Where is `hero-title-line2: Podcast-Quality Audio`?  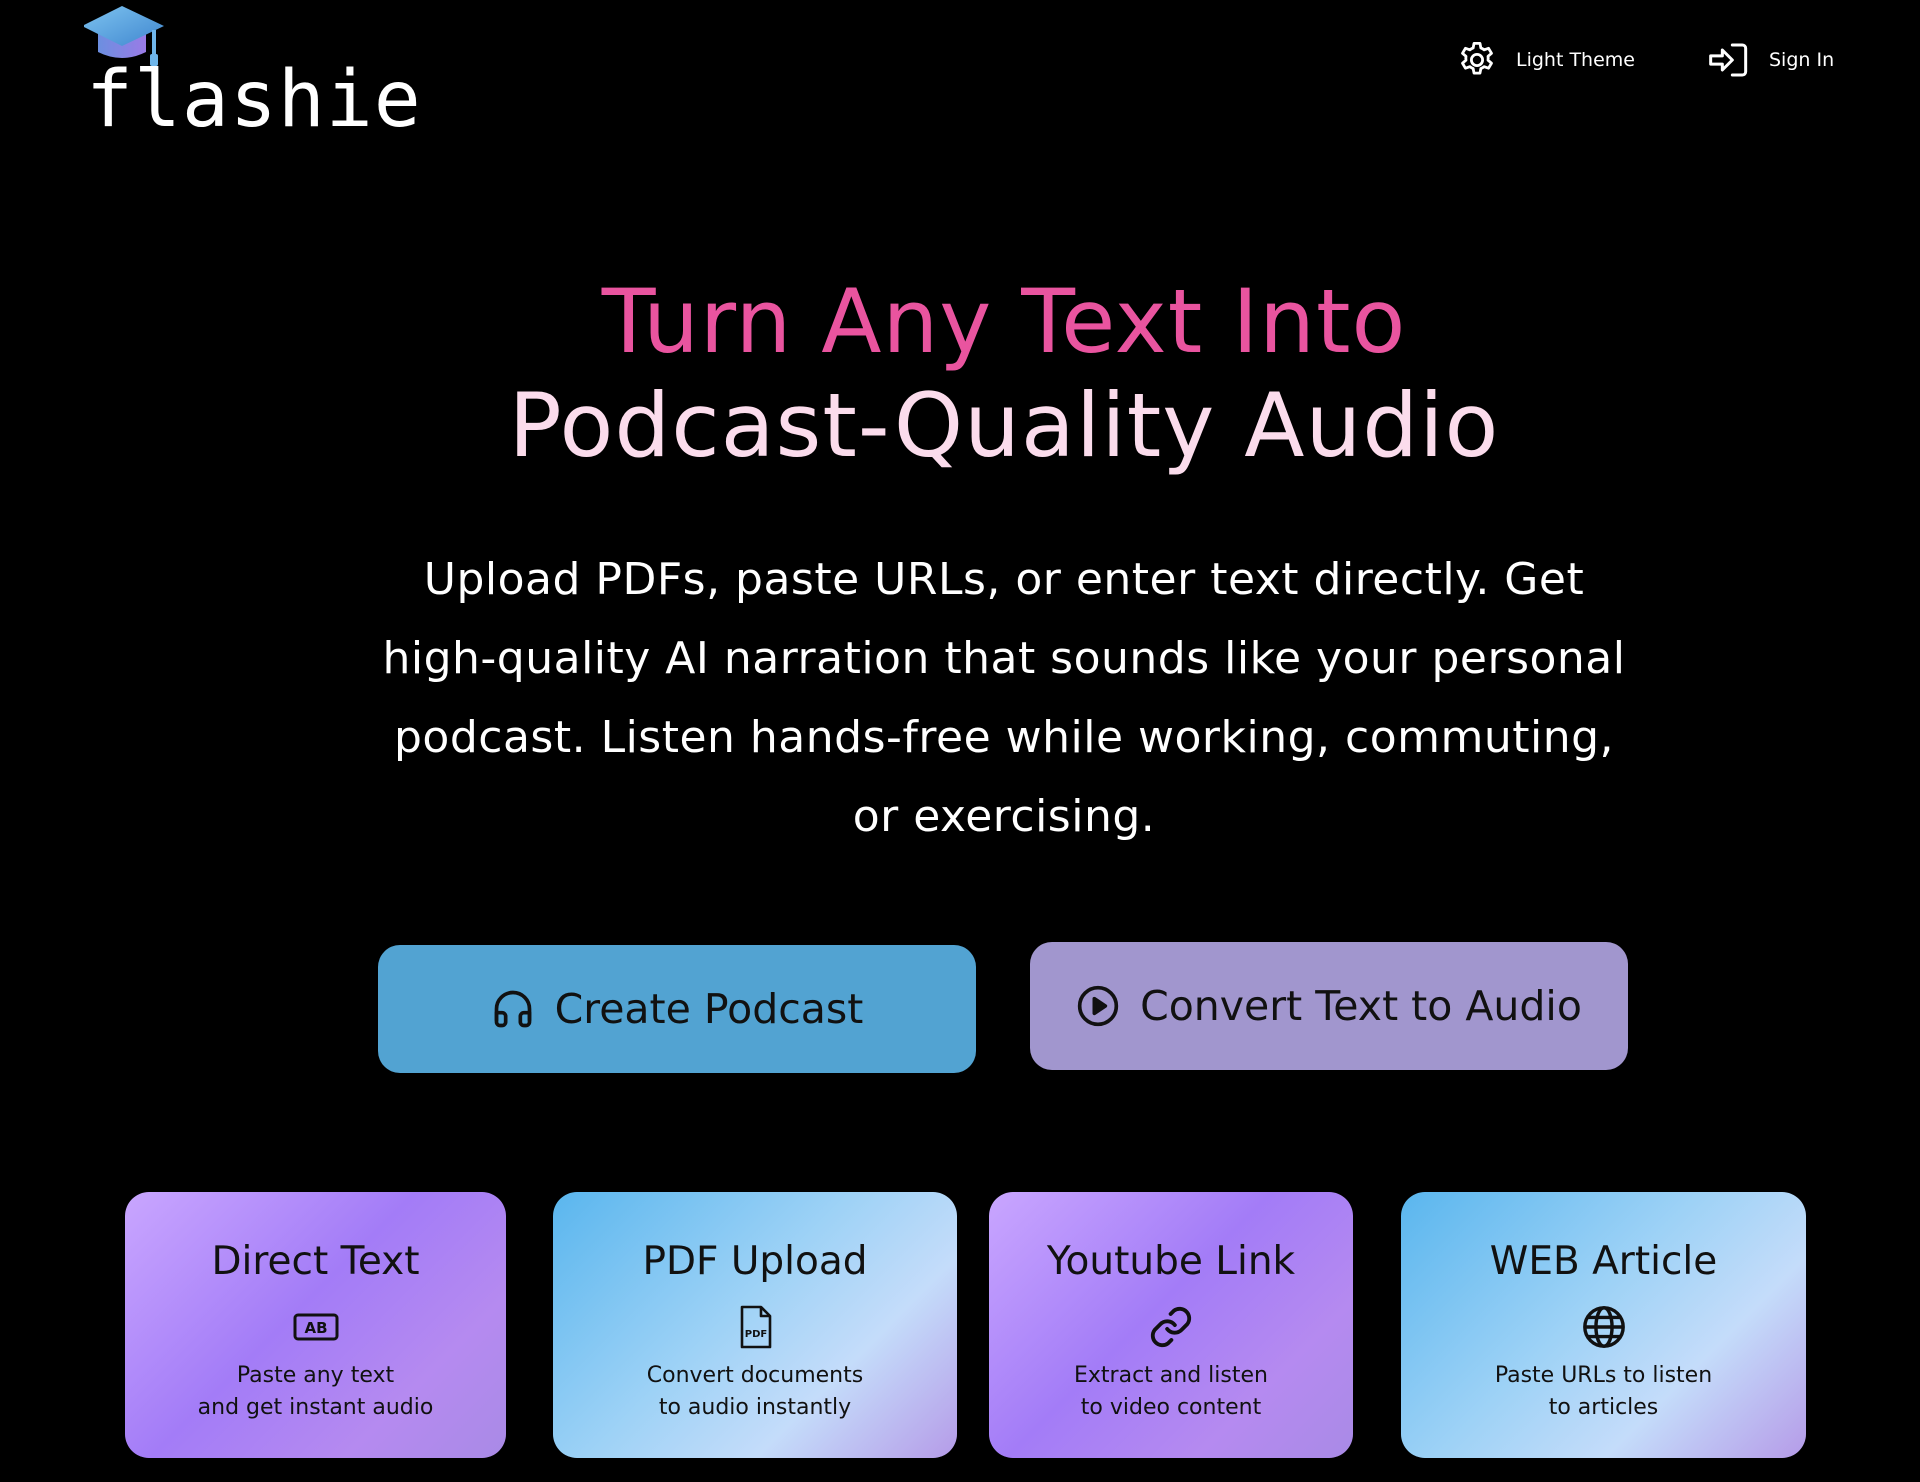
hero-title-line2: Podcast-Quality Audio is located at coordinates (1004, 425).